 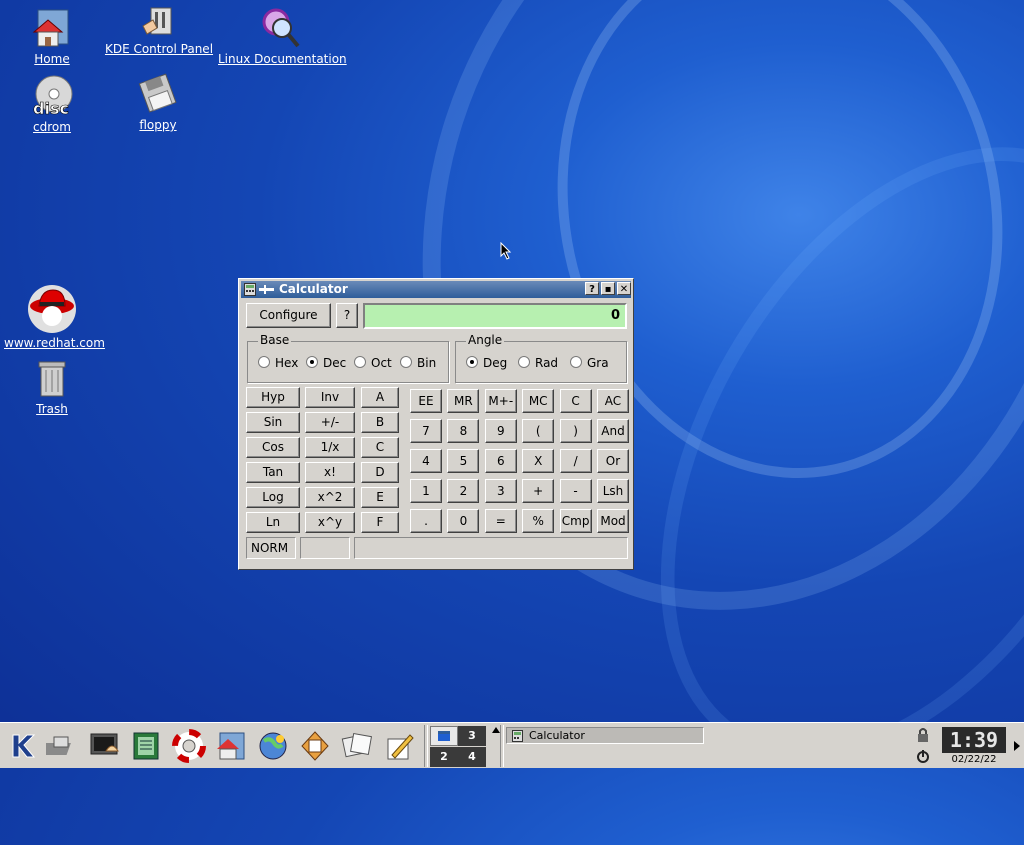 I want to click on radio-oct: Oct, so click(x=373, y=363).